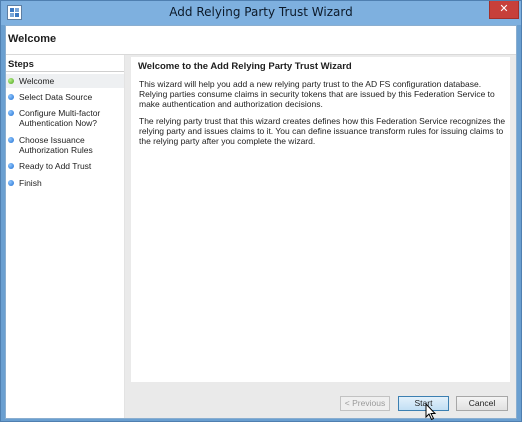 Image resolution: width=522 pixels, height=422 pixels. Describe the element at coordinates (365, 403) in the screenshot. I see `previous-button: < Previous` at that location.